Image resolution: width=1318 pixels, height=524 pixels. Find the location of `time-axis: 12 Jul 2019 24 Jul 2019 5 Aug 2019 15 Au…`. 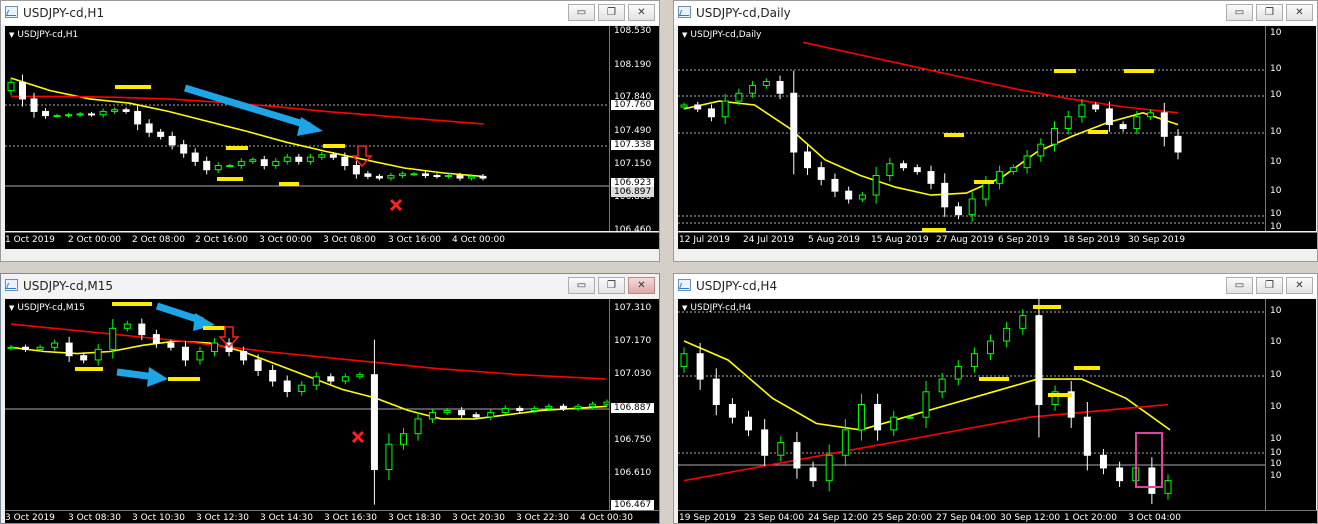

time-axis: 12 Jul 2019 24 Jul 2019 5 Aug 2019 15 Au… is located at coordinates (997, 240).